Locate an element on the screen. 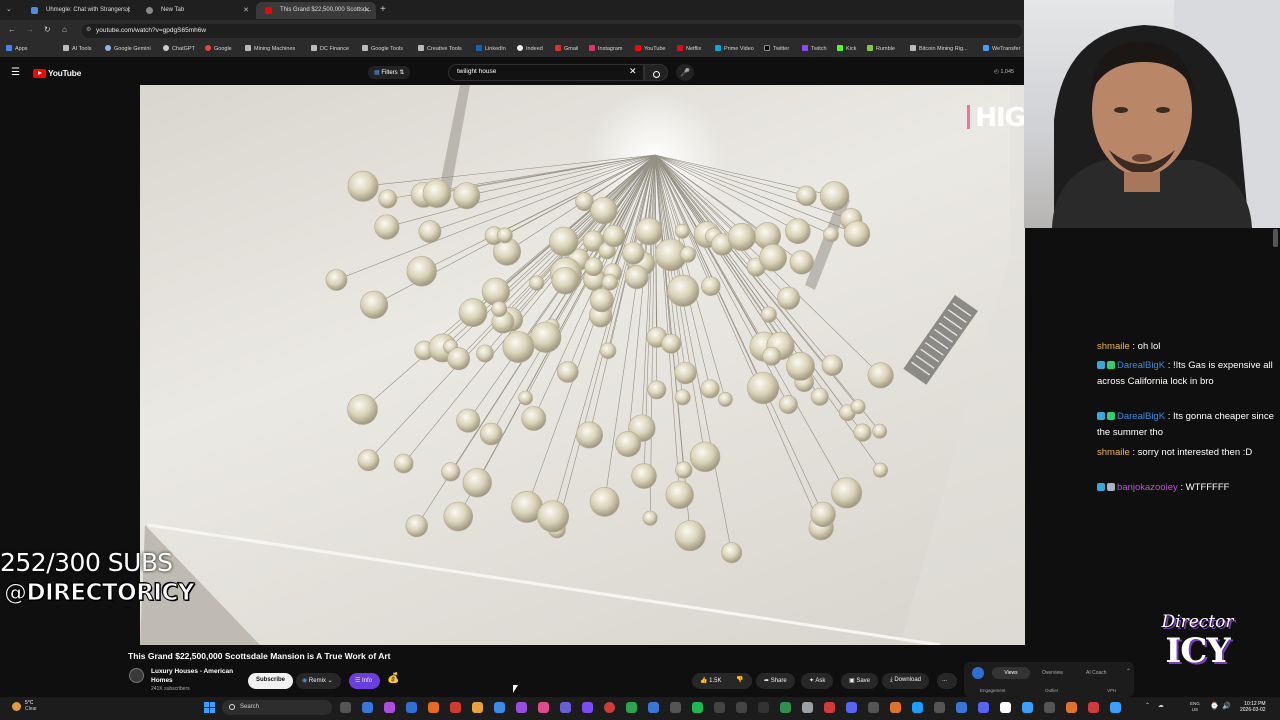 The width and height of the screenshot is (1280, 720). bookmark-twitch: Twitch is located at coordinates (814, 48).